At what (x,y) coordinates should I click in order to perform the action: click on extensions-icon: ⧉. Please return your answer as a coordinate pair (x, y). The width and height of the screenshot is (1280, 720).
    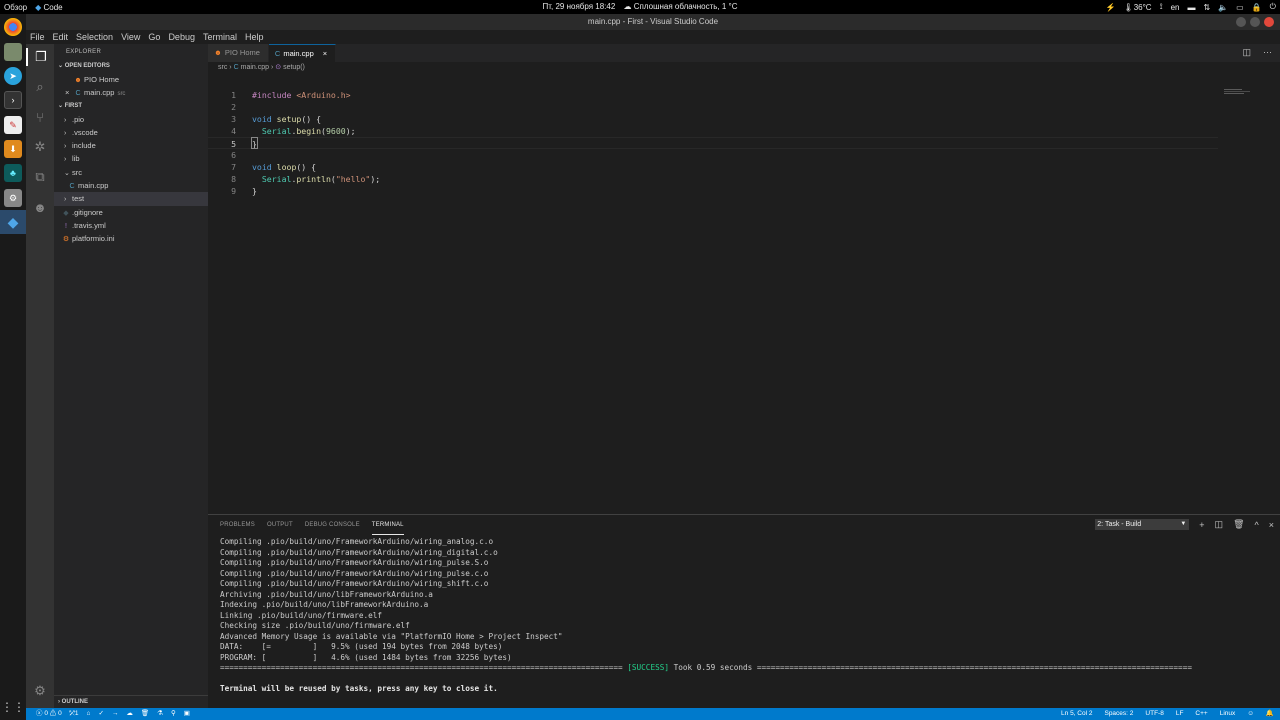
    Looking at the image, I should click on (40, 177).